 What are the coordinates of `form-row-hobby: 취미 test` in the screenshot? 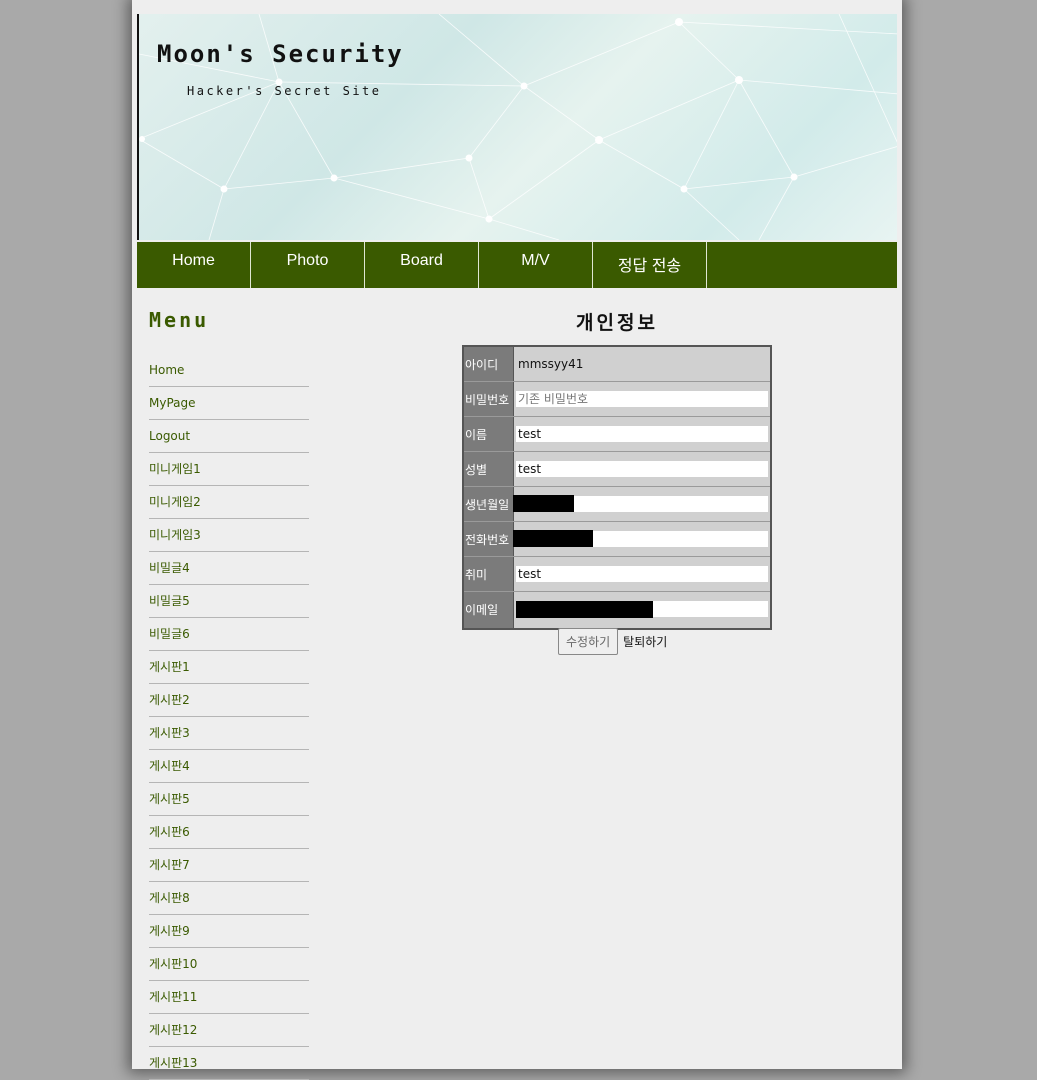 It's located at (617, 574).